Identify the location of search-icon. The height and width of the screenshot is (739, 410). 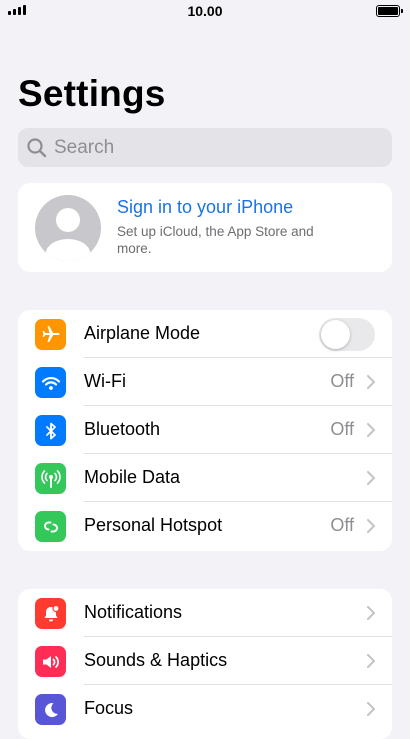
(37, 147).